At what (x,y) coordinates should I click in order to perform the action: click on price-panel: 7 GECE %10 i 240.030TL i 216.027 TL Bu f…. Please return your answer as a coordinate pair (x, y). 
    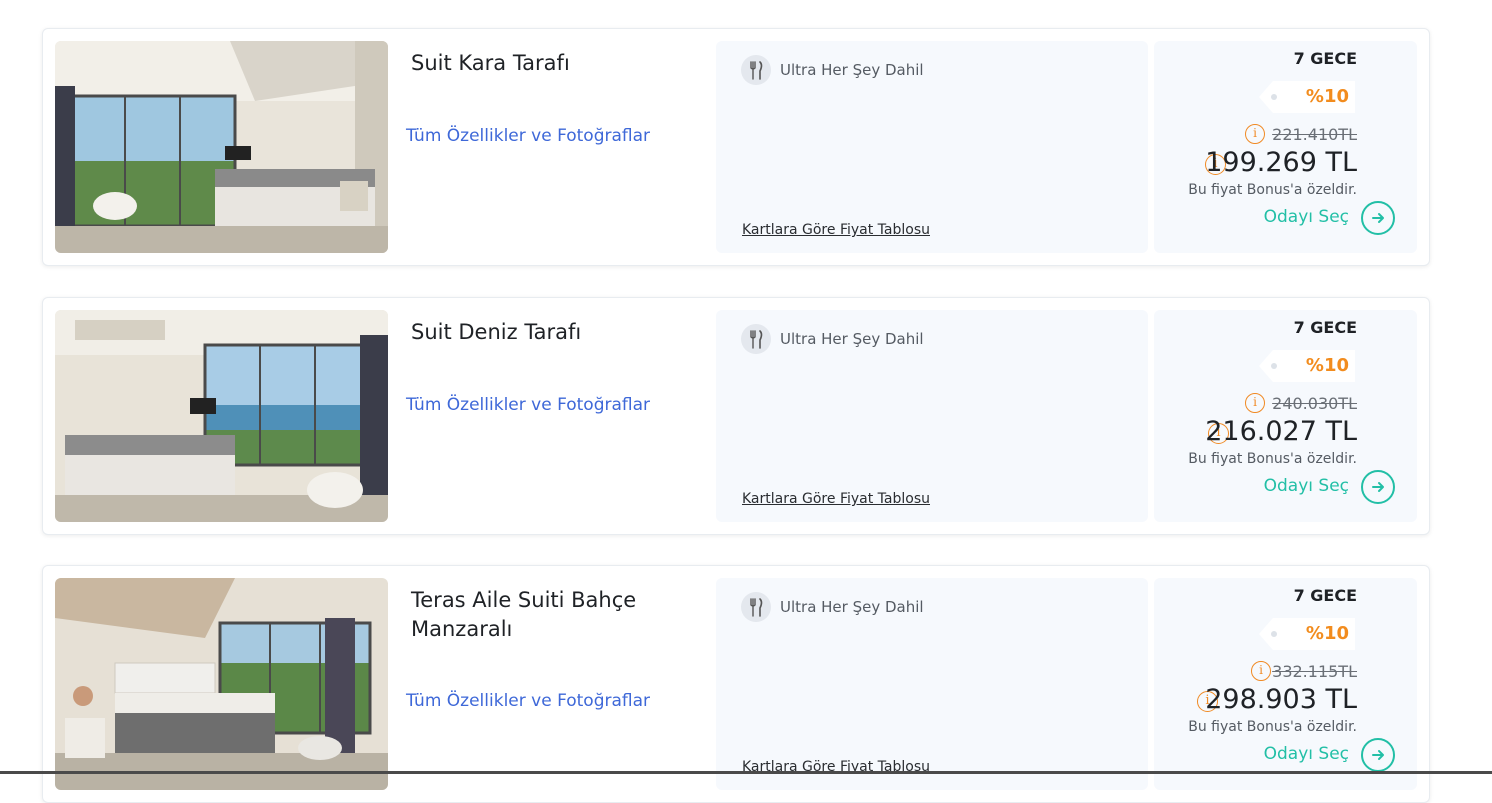
    Looking at the image, I should click on (1285, 416).